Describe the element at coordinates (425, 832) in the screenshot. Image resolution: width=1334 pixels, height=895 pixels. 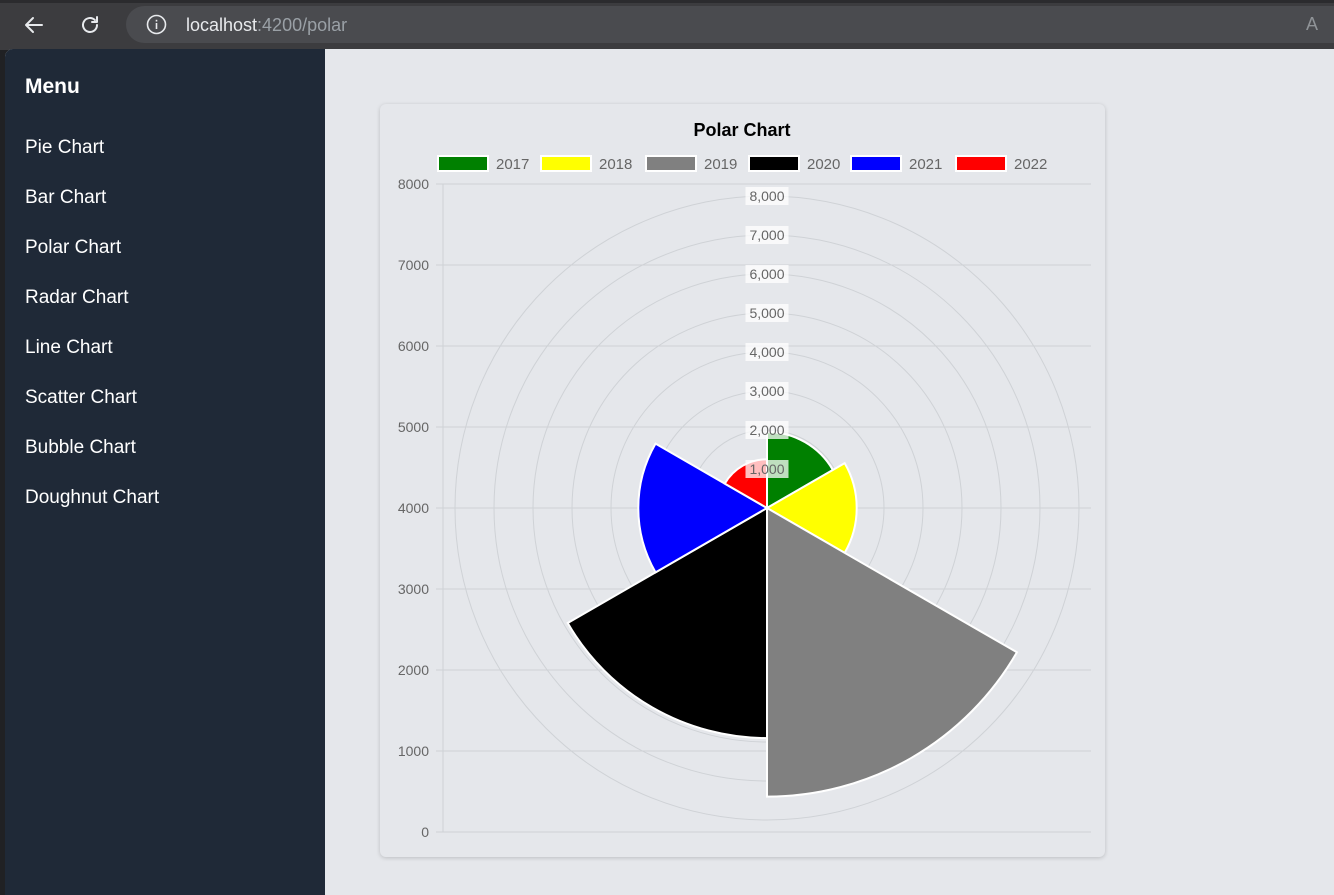
I see `y-tick-label-0: 0` at that location.